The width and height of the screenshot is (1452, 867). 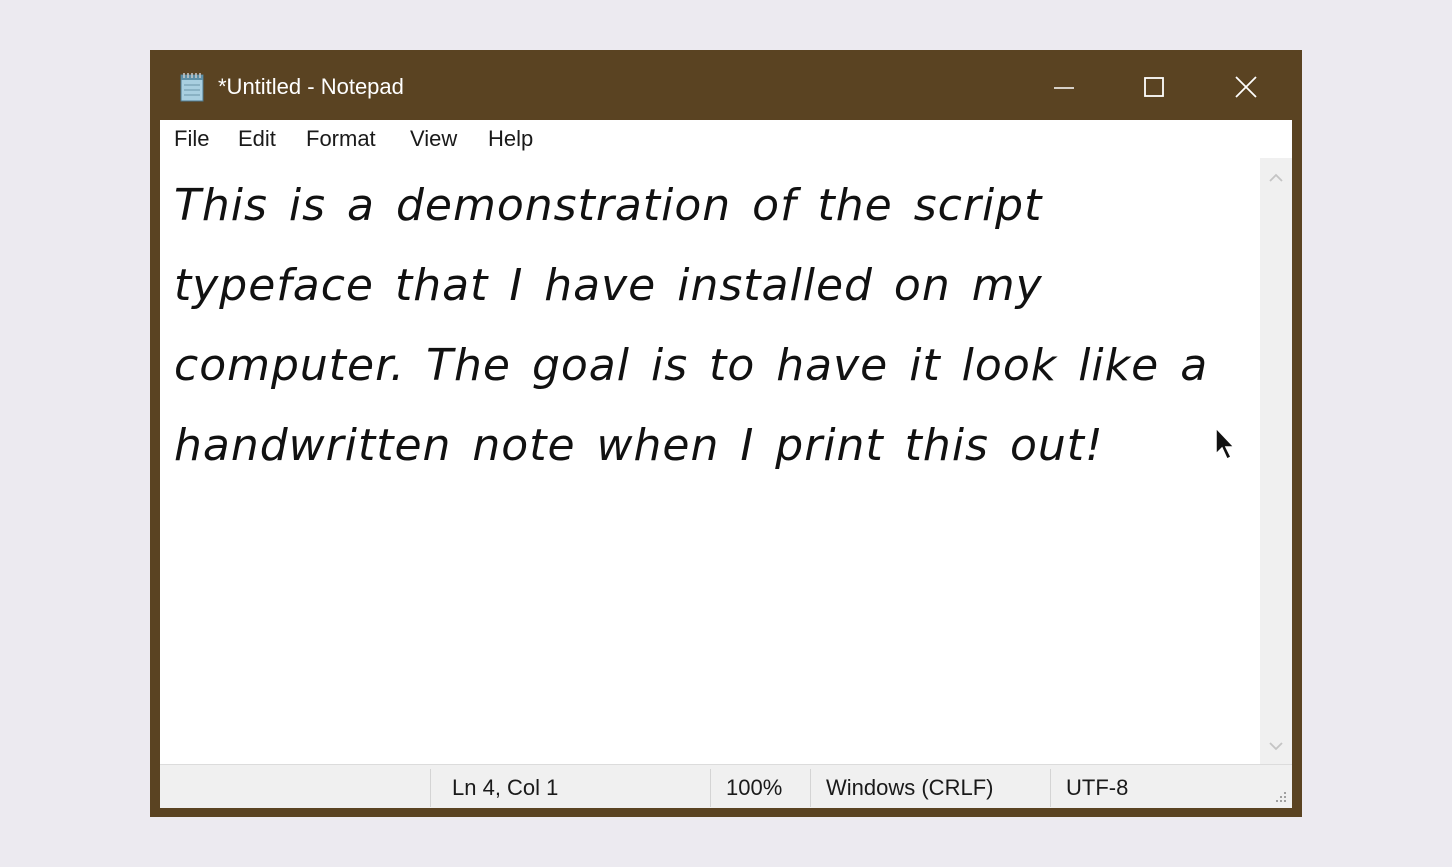 What do you see at coordinates (726, 139) in the screenshot?
I see `menu-bar: File Edit Format View Help` at bounding box center [726, 139].